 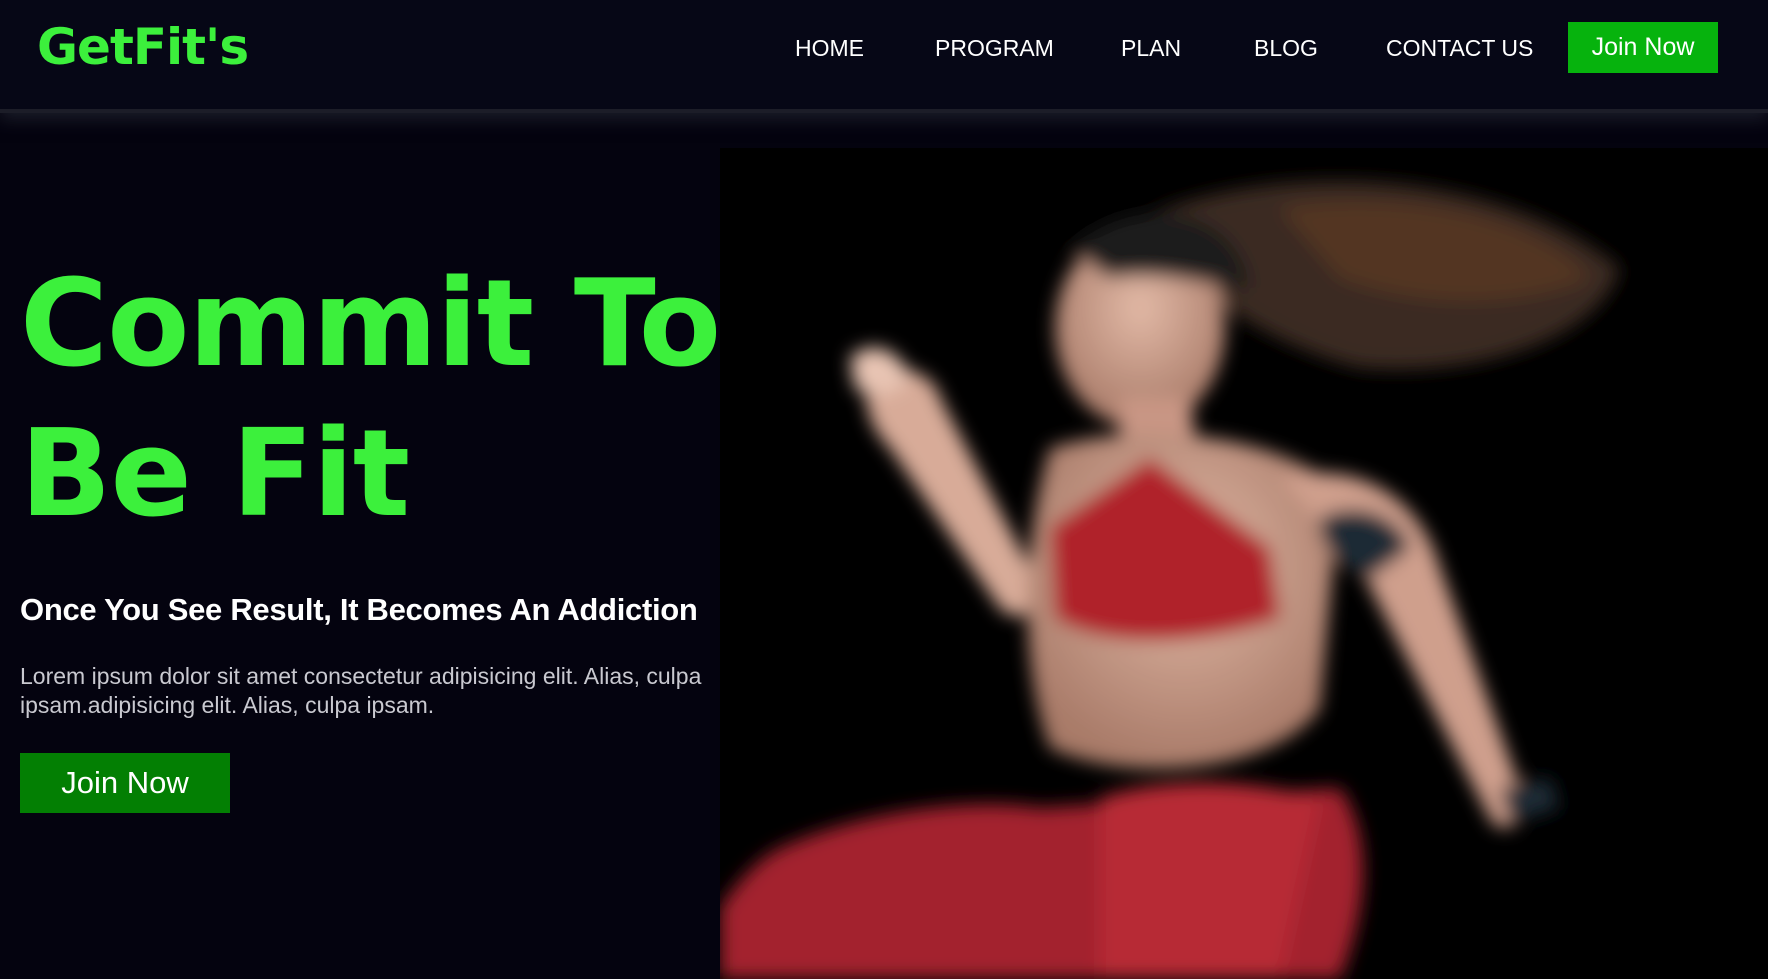 I want to click on nav-blog: BLOG, so click(x=1286, y=48).